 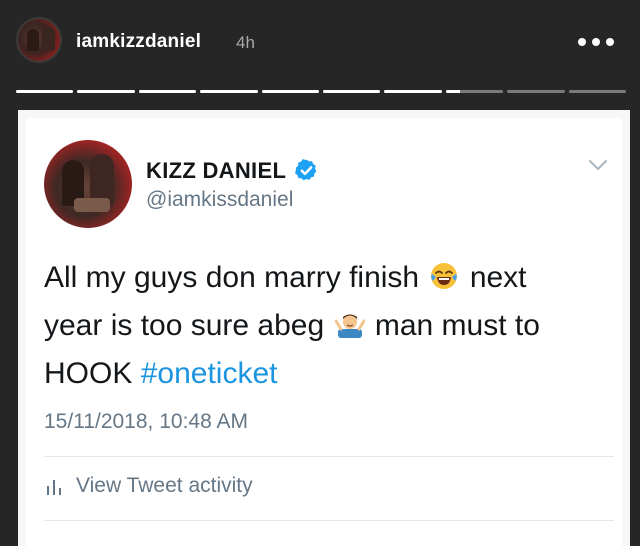 I want to click on man-shrugging-emoji, so click(x=349, y=326).